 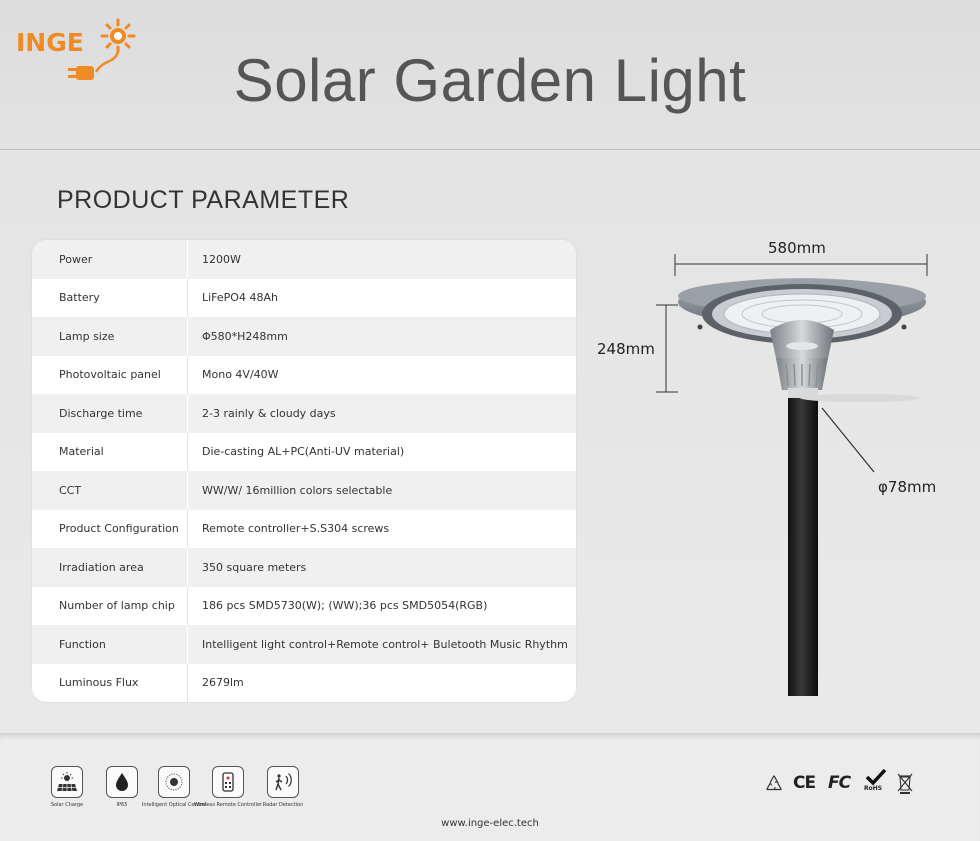 What do you see at coordinates (240, 298) in the screenshot?
I see `param-value: LiFePO4 48Ah` at bounding box center [240, 298].